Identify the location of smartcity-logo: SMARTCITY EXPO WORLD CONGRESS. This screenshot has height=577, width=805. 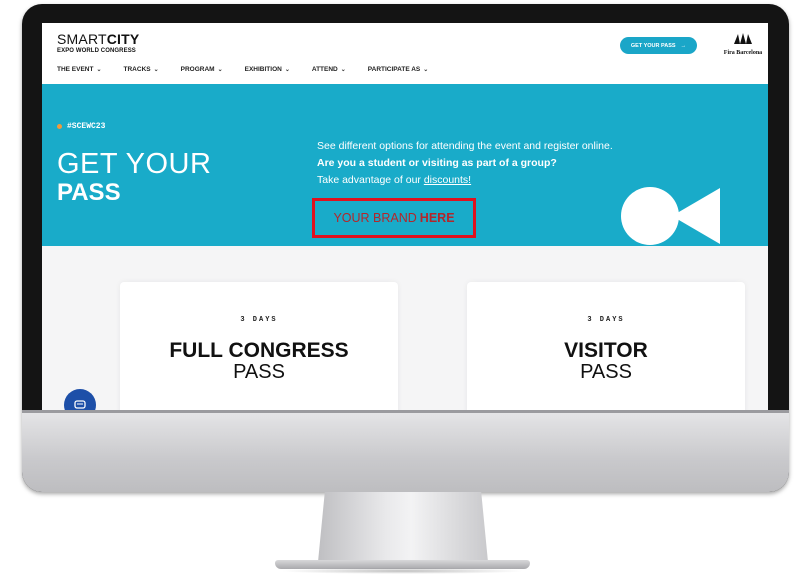
(98, 43).